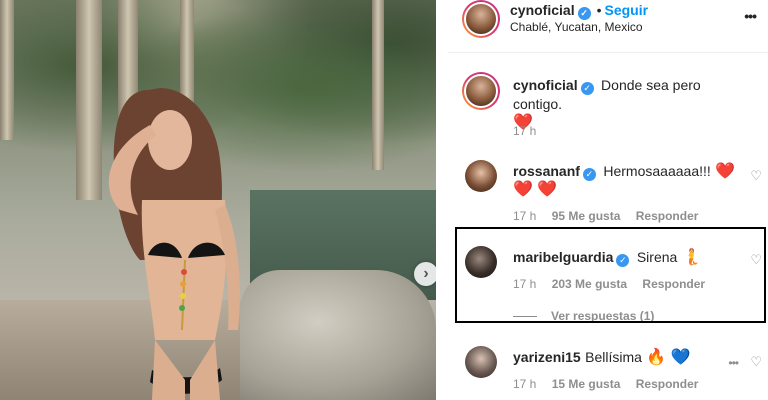 The width and height of the screenshot is (768, 400). What do you see at coordinates (542, 10) in the screenshot?
I see `post-username: cynoficial` at bounding box center [542, 10].